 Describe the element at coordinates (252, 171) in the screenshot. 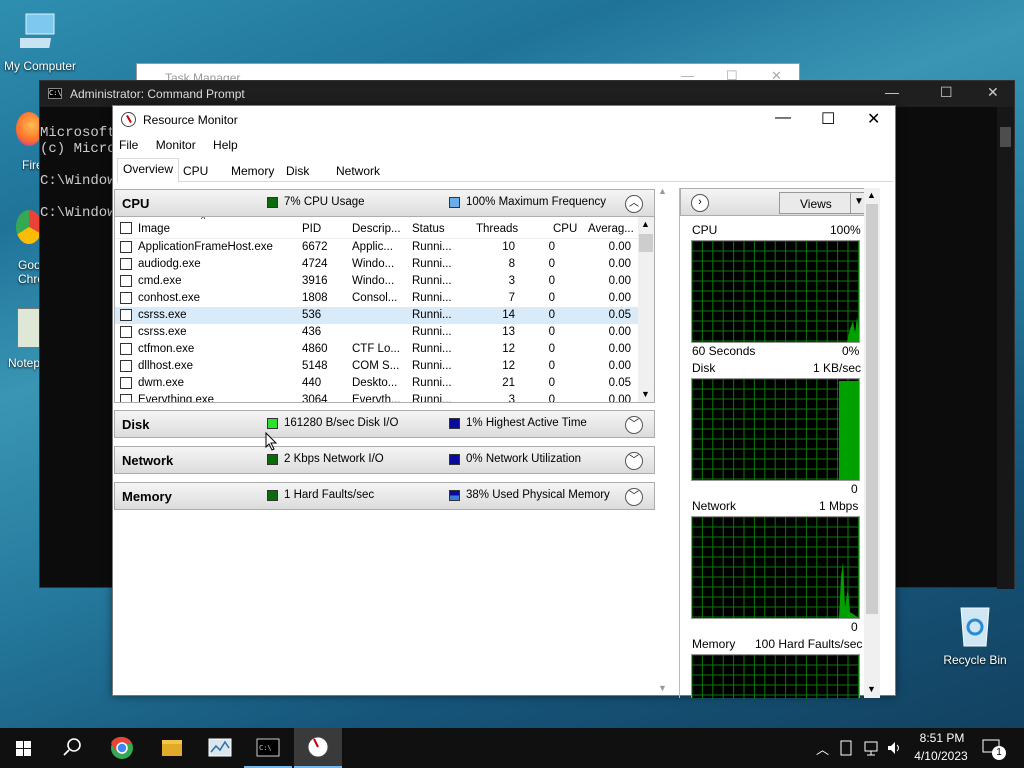

I see `tab-memory: Memory` at that location.